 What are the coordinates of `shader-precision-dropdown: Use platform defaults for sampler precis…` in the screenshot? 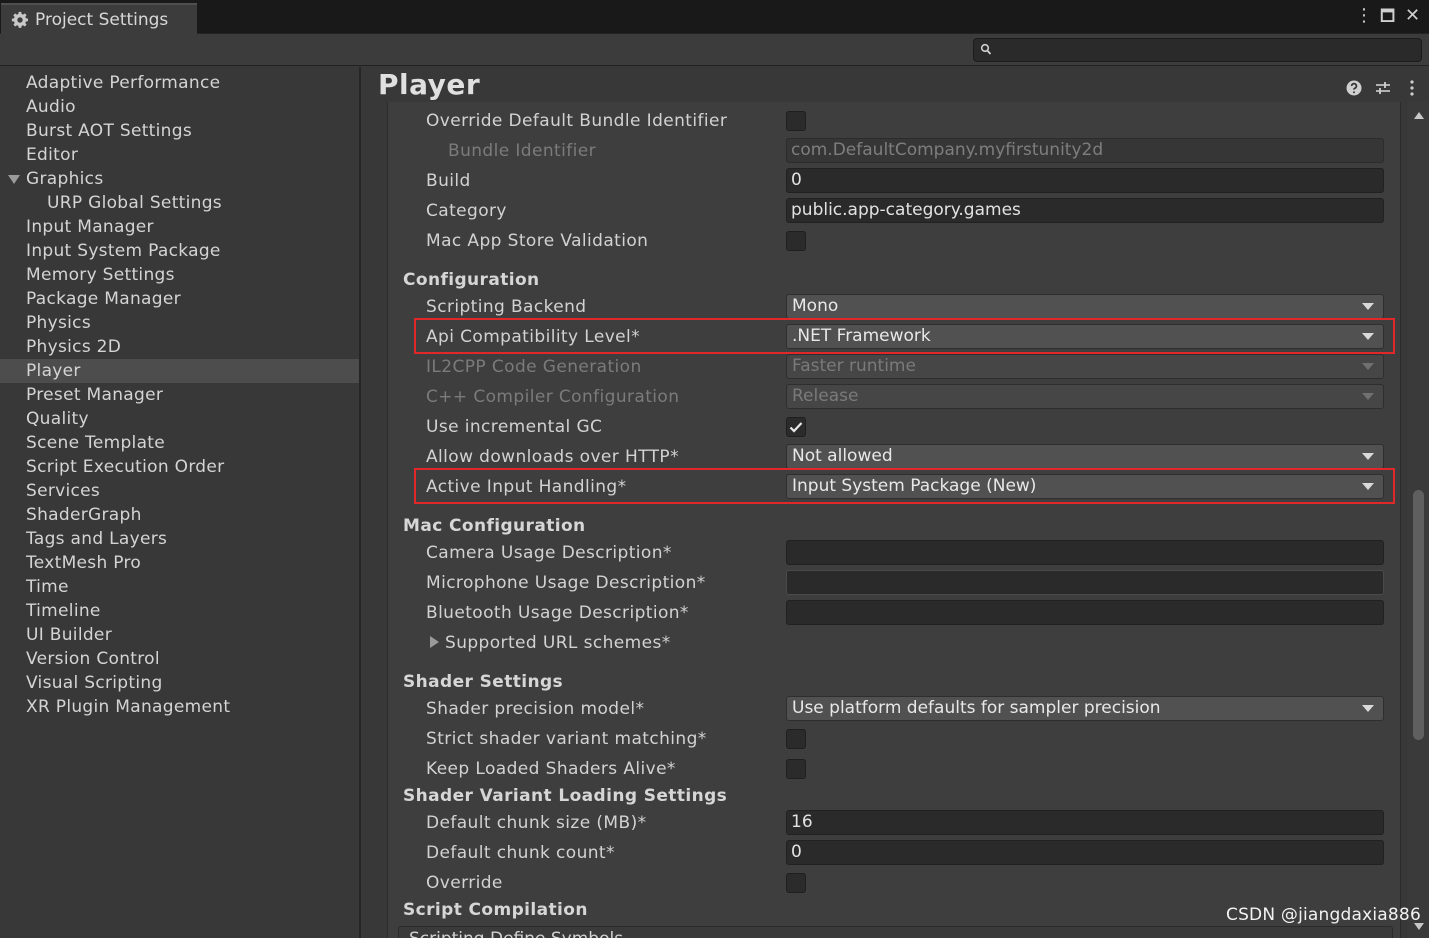 It's located at (1085, 708).